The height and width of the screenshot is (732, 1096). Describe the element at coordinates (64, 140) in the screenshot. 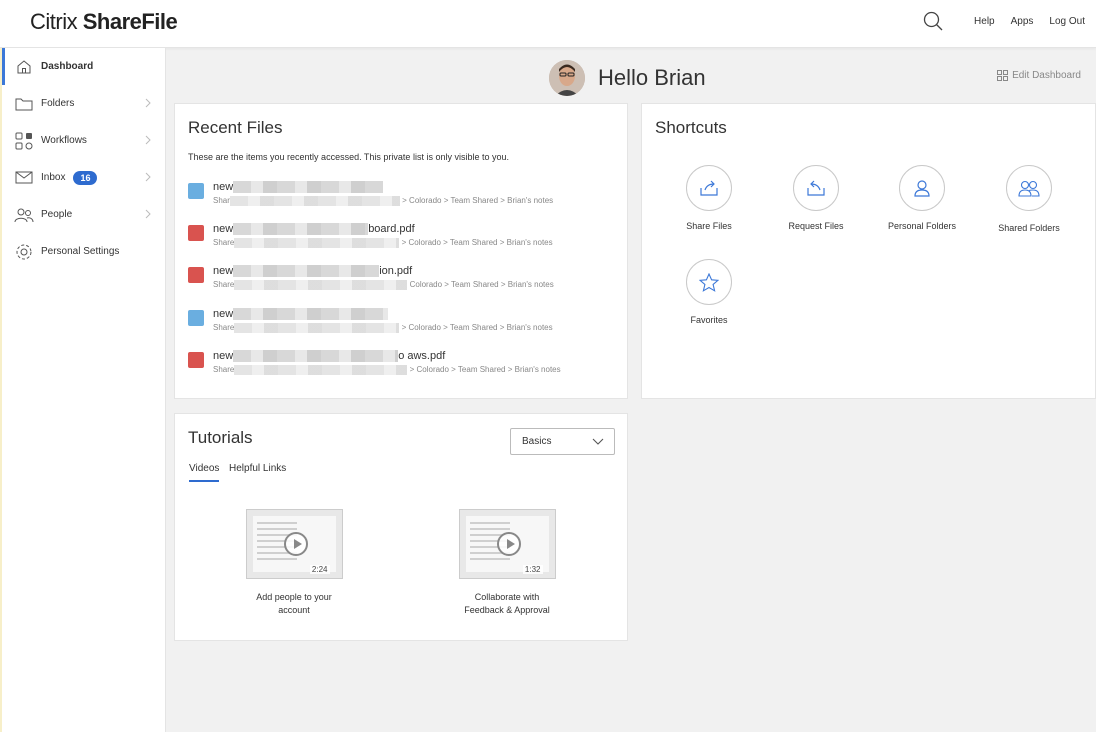

I see `sidebar-item-label: Workflows` at that location.